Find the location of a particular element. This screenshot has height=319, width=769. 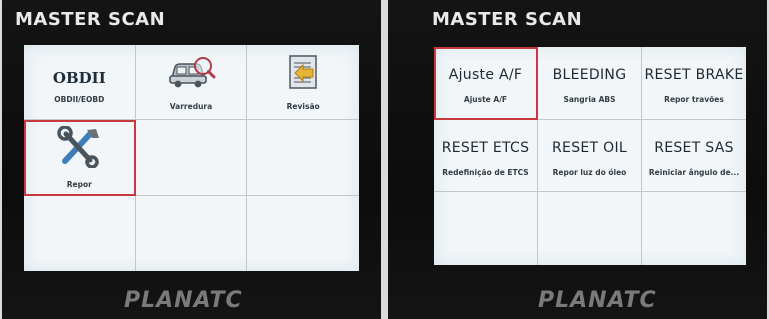

menu-item-label: OBDII/EOBD is located at coordinates (79, 99).